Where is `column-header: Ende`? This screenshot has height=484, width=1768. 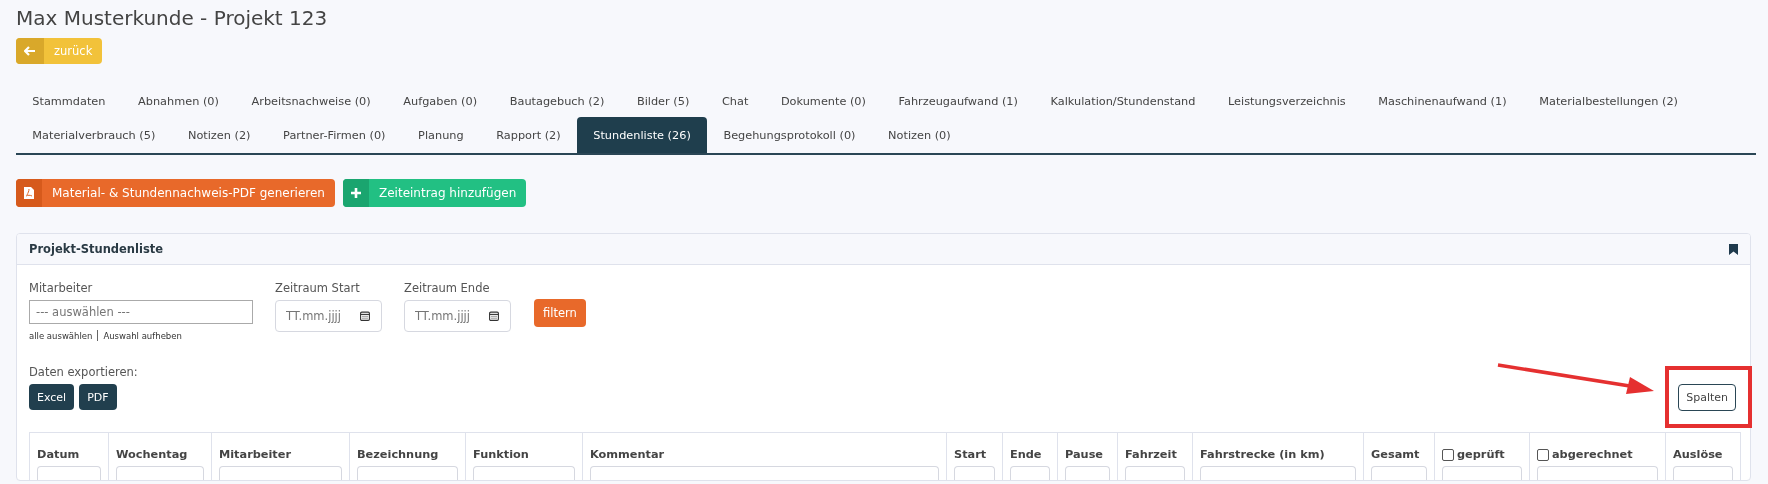
column-header: Ende is located at coordinates (1026, 454).